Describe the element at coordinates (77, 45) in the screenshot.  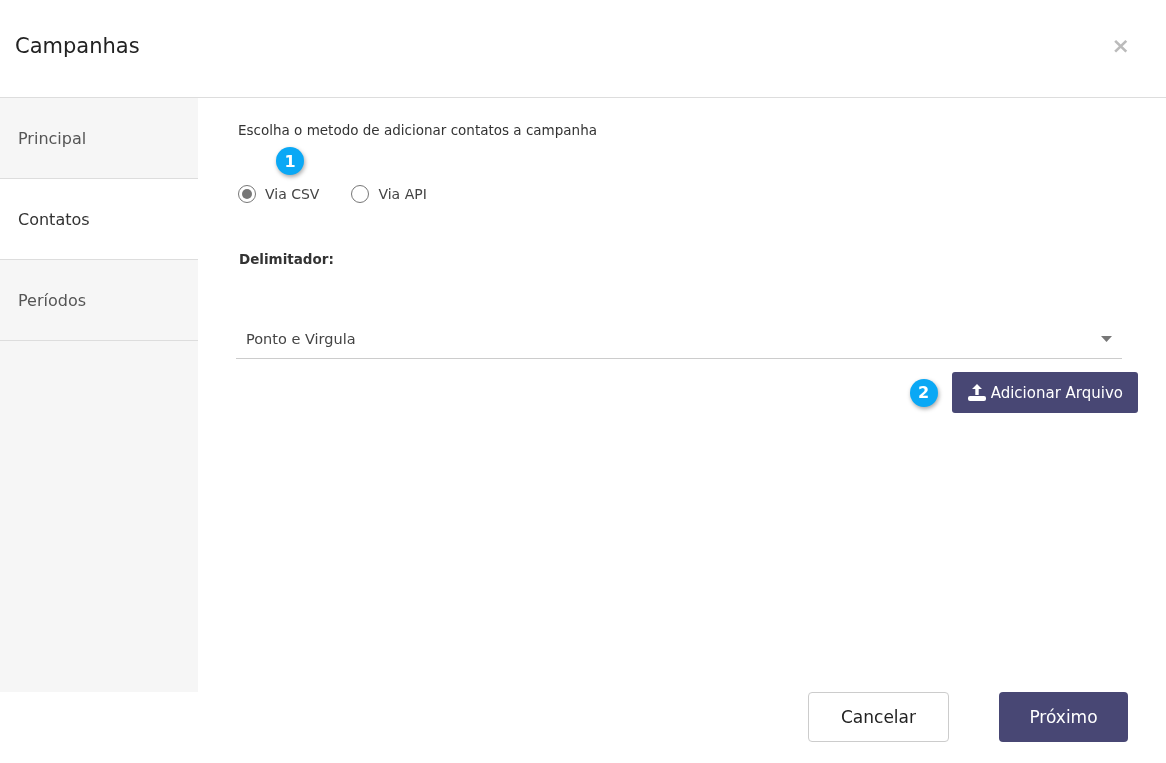
I see `window-title: Campanhas` at that location.